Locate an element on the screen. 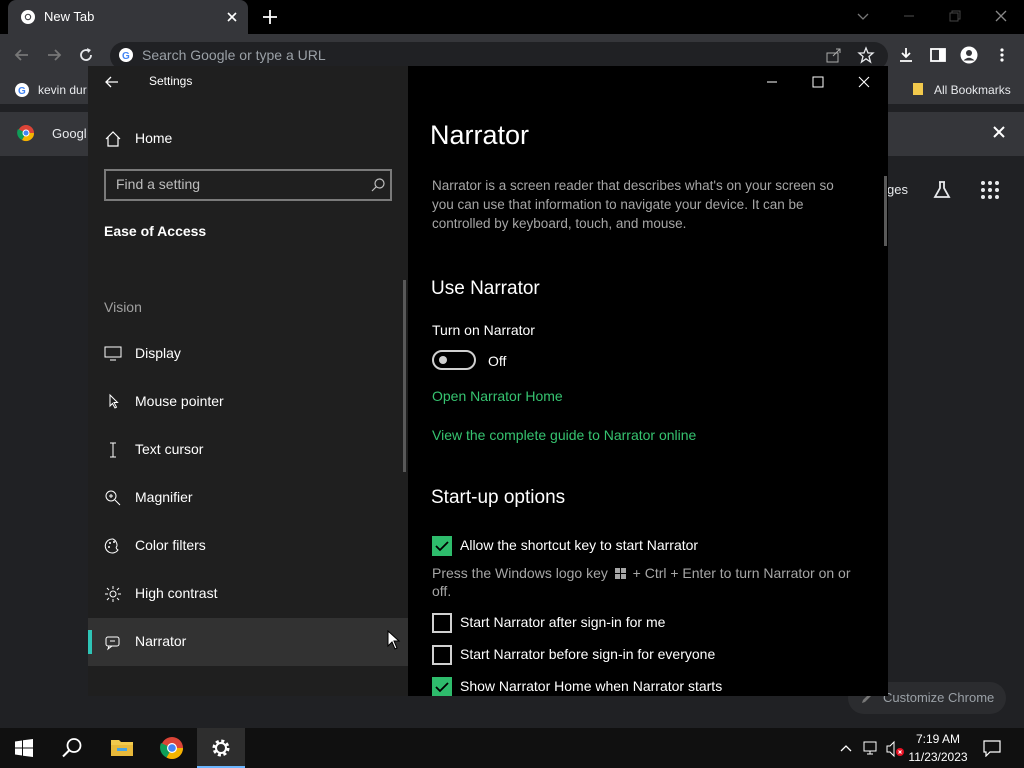 This screenshot has width=1024, height=768. new-tab-icon is located at coordinates (270, 17).